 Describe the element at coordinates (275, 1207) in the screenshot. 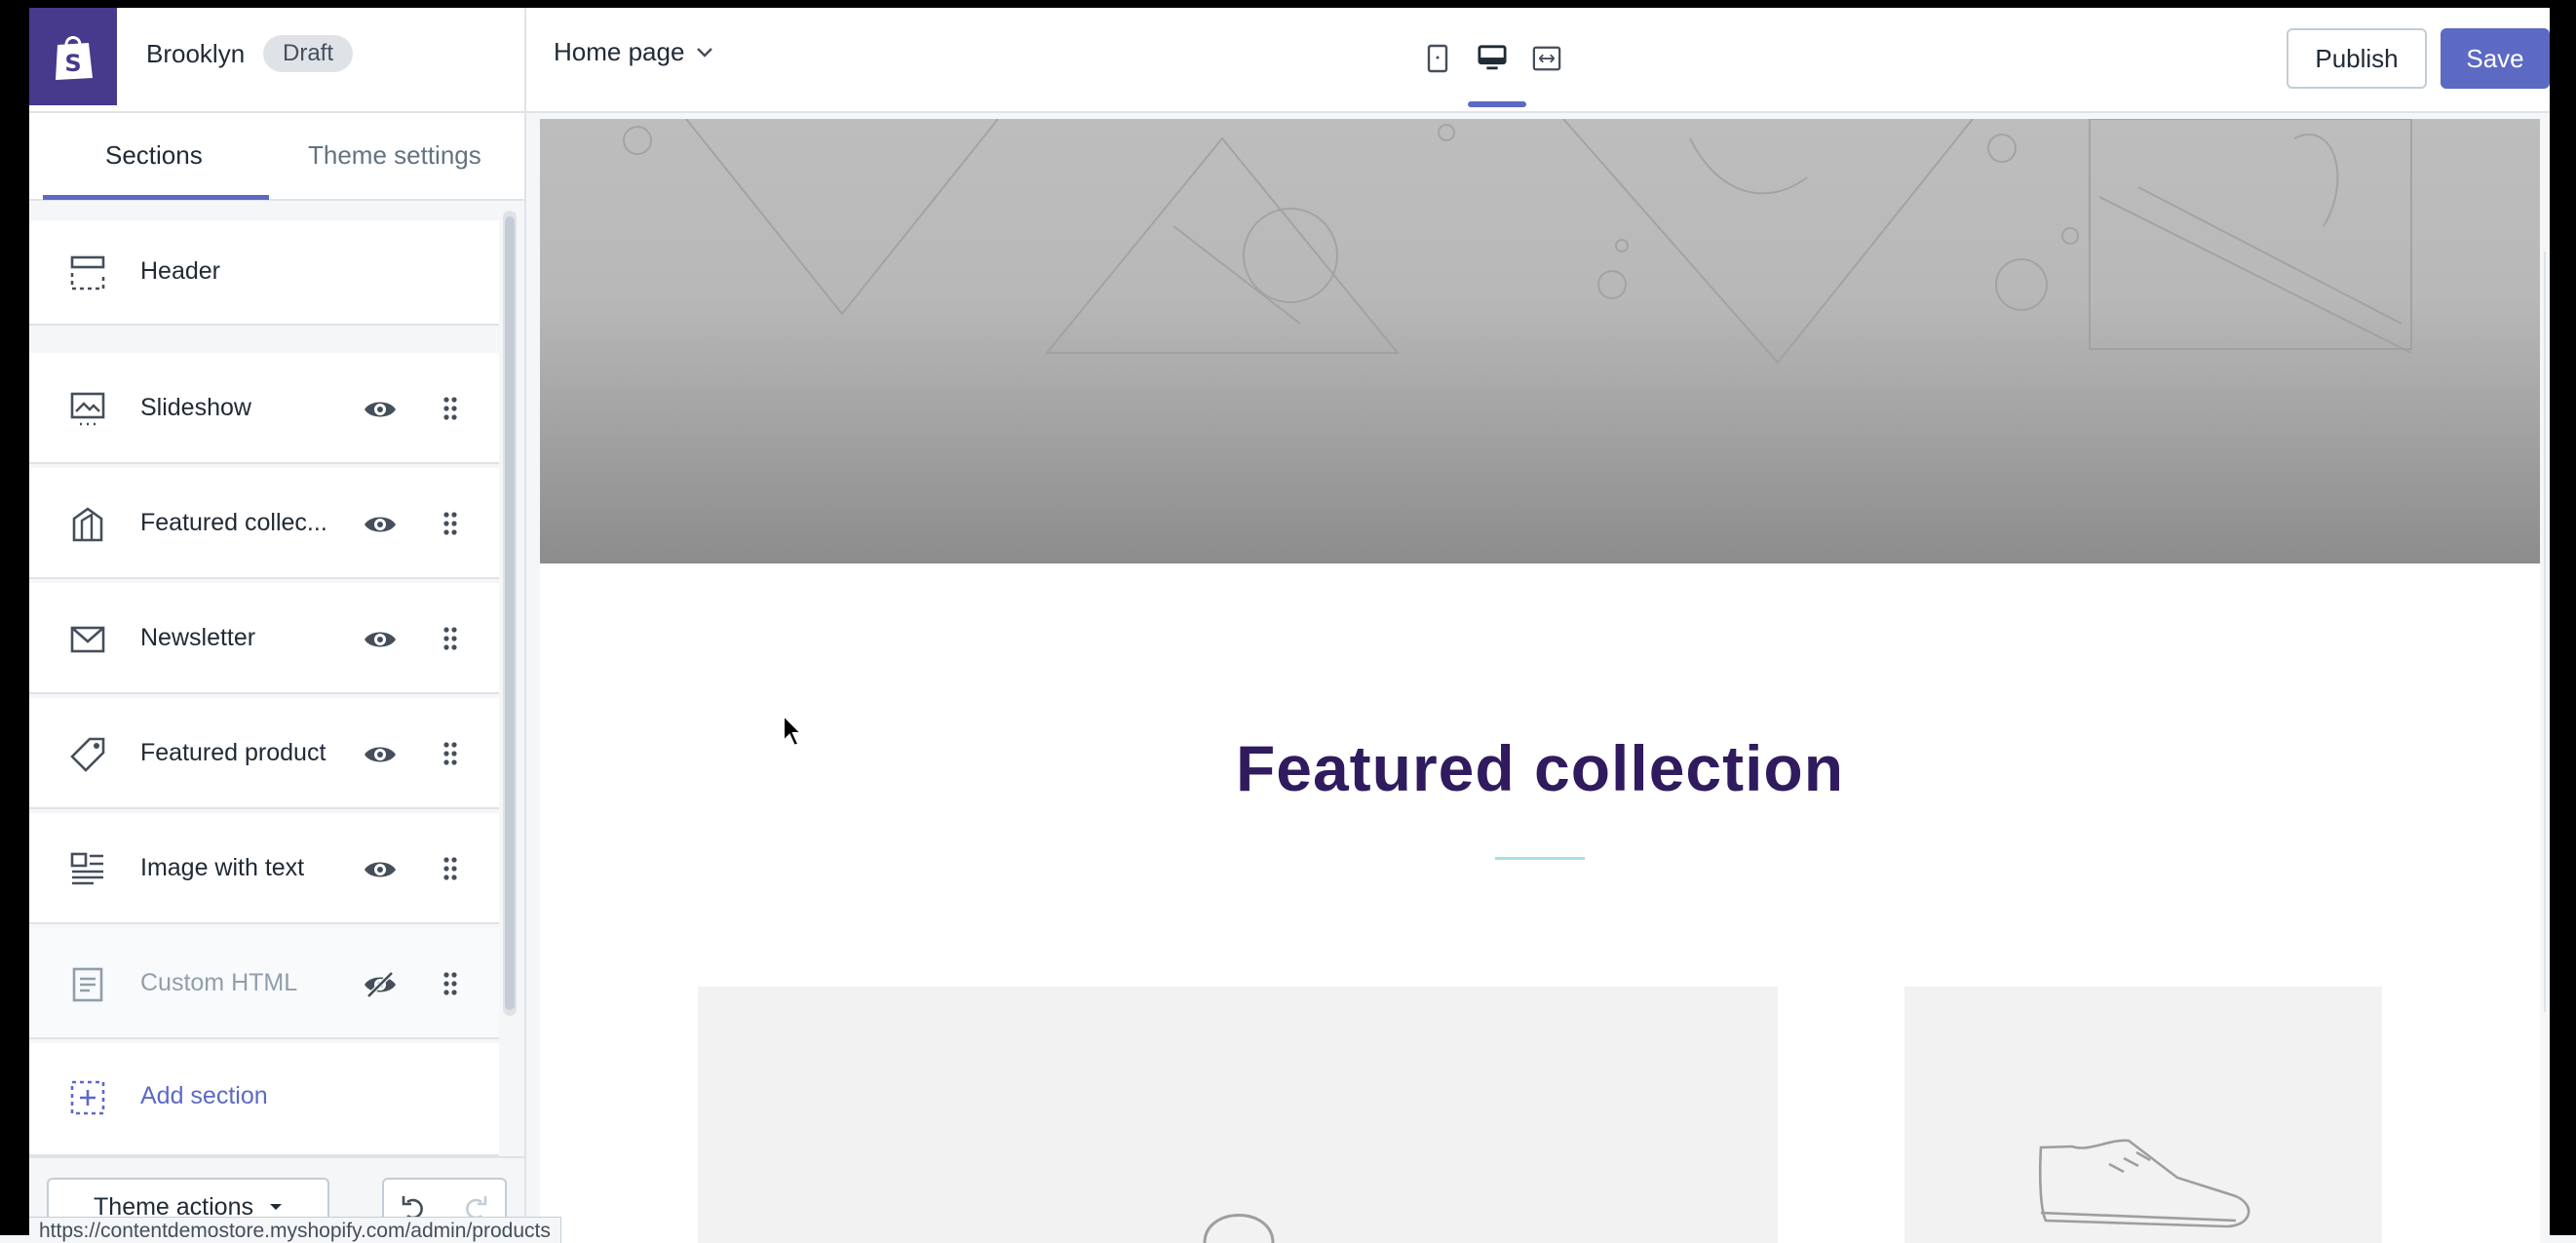

I see `caret-down-icon` at that location.